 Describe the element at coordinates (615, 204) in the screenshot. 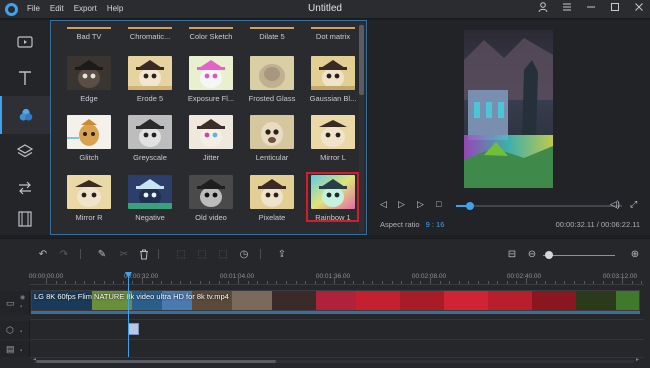

I see `volume-icon: ◁)` at that location.